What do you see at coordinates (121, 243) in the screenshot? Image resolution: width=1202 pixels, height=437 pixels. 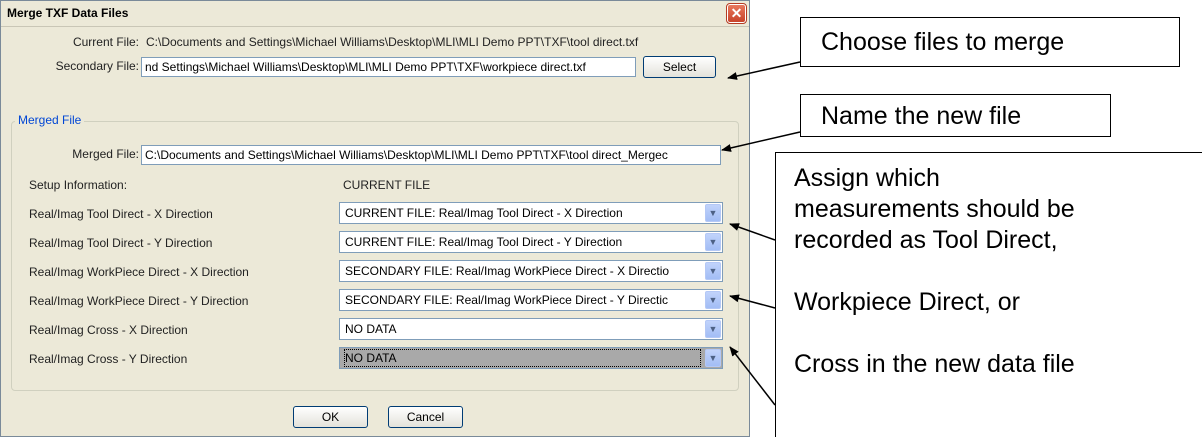 I see `row-label: Real/Imag Tool Direct - Y Direction` at bounding box center [121, 243].